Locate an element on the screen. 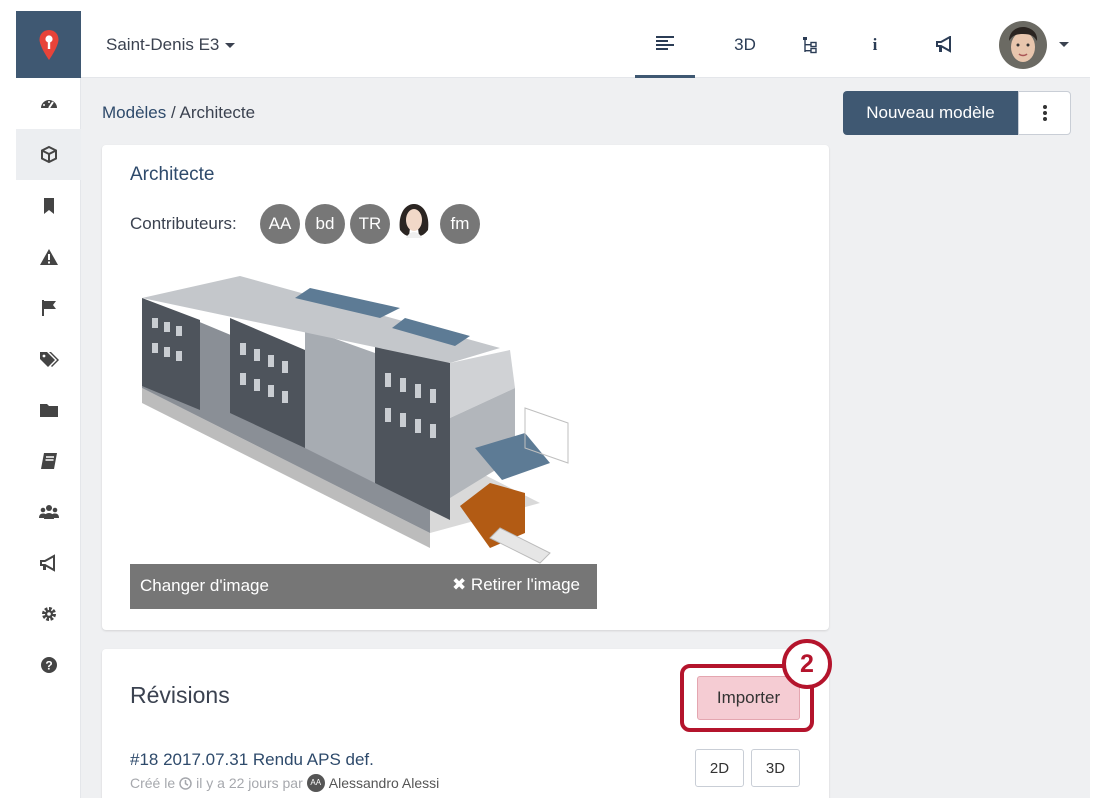  woman-portrait is located at coordinates (414, 221).